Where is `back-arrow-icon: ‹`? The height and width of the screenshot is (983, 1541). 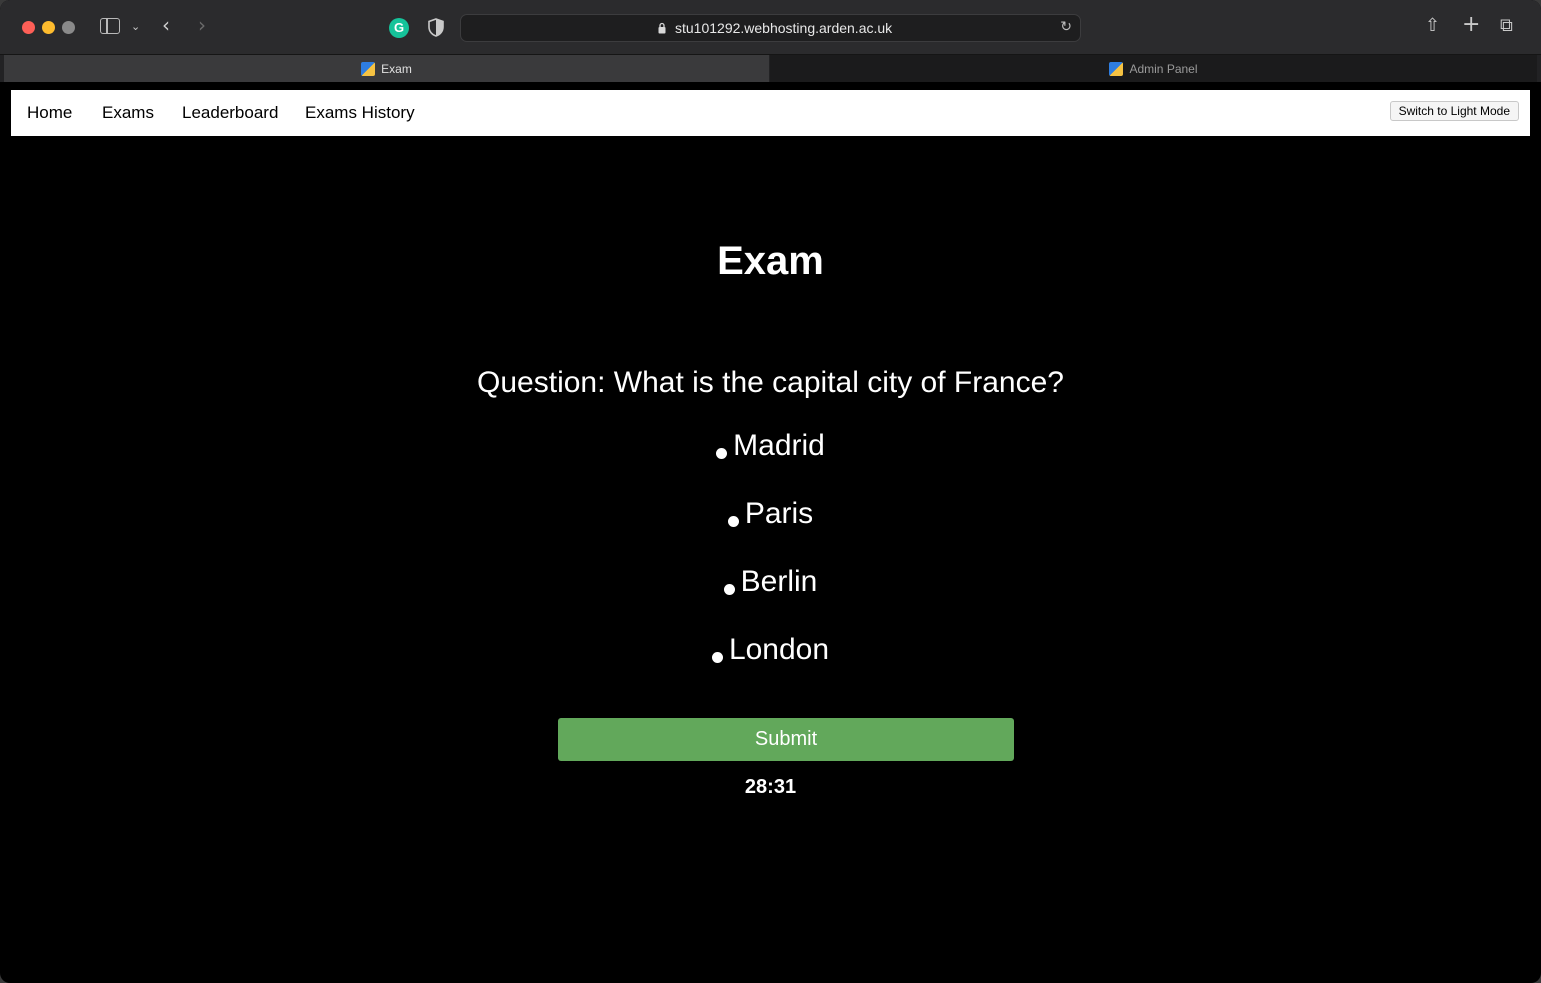 back-arrow-icon: ‹ is located at coordinates (166, 25).